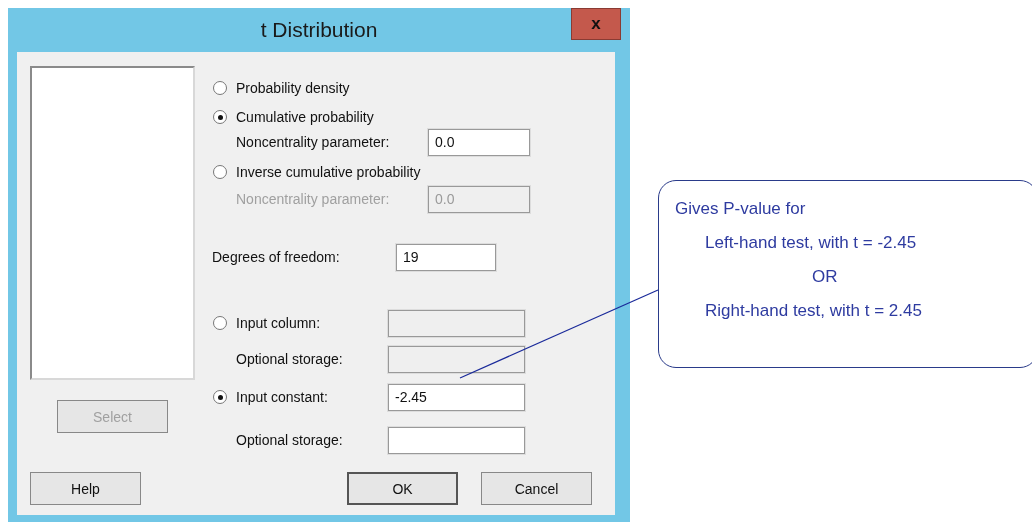  What do you see at coordinates (402, 488) in the screenshot?
I see `dialog-button: OK` at bounding box center [402, 488].